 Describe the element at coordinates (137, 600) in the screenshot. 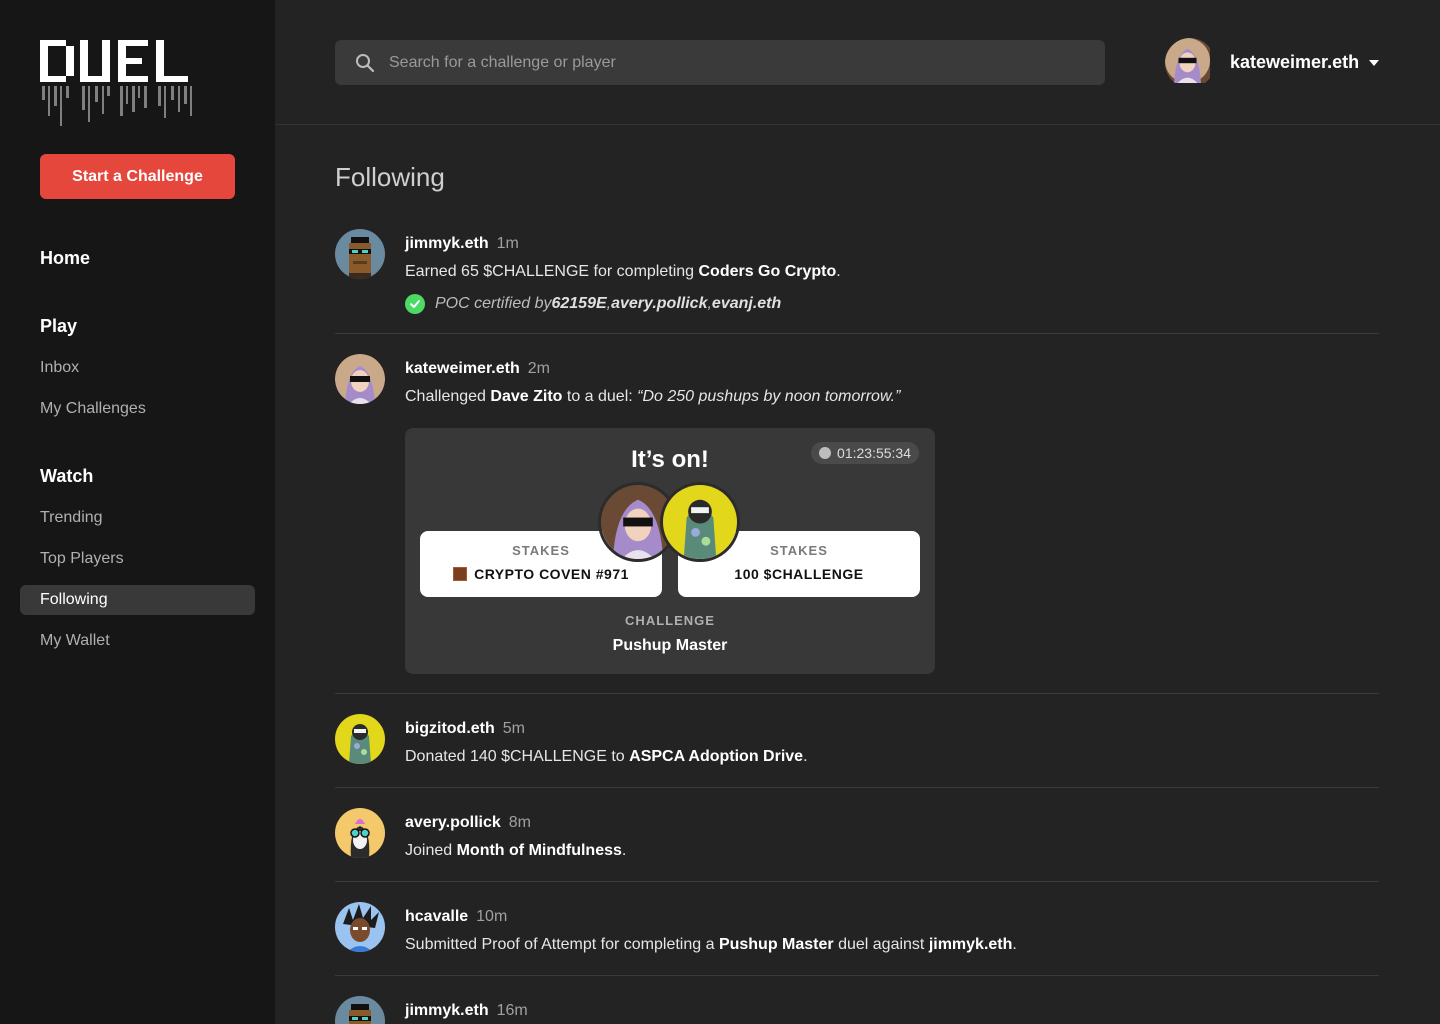

I see `nav-item-following: Following` at that location.